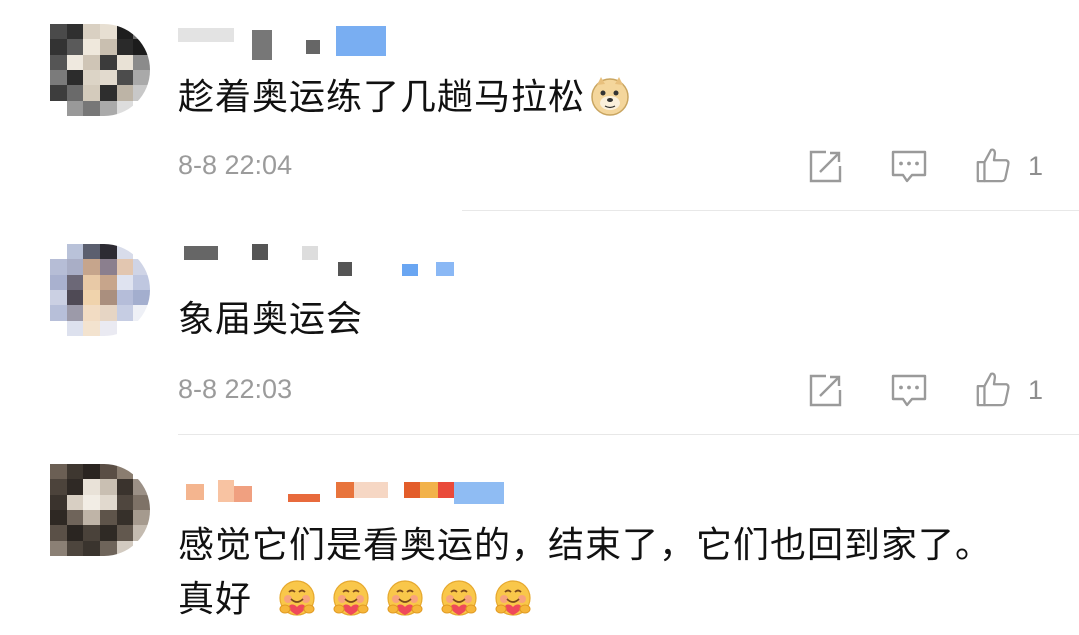 The width and height of the screenshot is (1079, 635). I want to click on comment-text-content: 感觉它们是看奥运的，结束了，它们也回到家了。, so click(585, 545).